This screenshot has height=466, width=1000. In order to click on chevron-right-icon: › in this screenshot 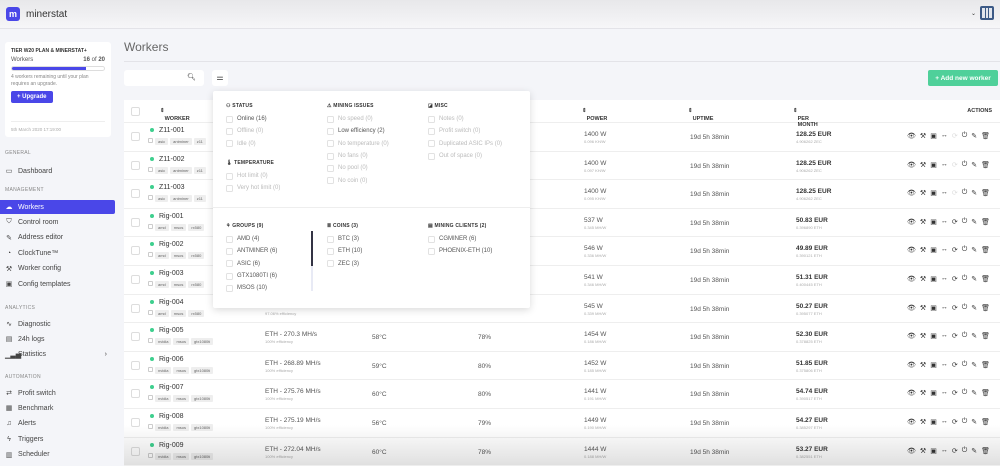, I will do `click(106, 354)`.